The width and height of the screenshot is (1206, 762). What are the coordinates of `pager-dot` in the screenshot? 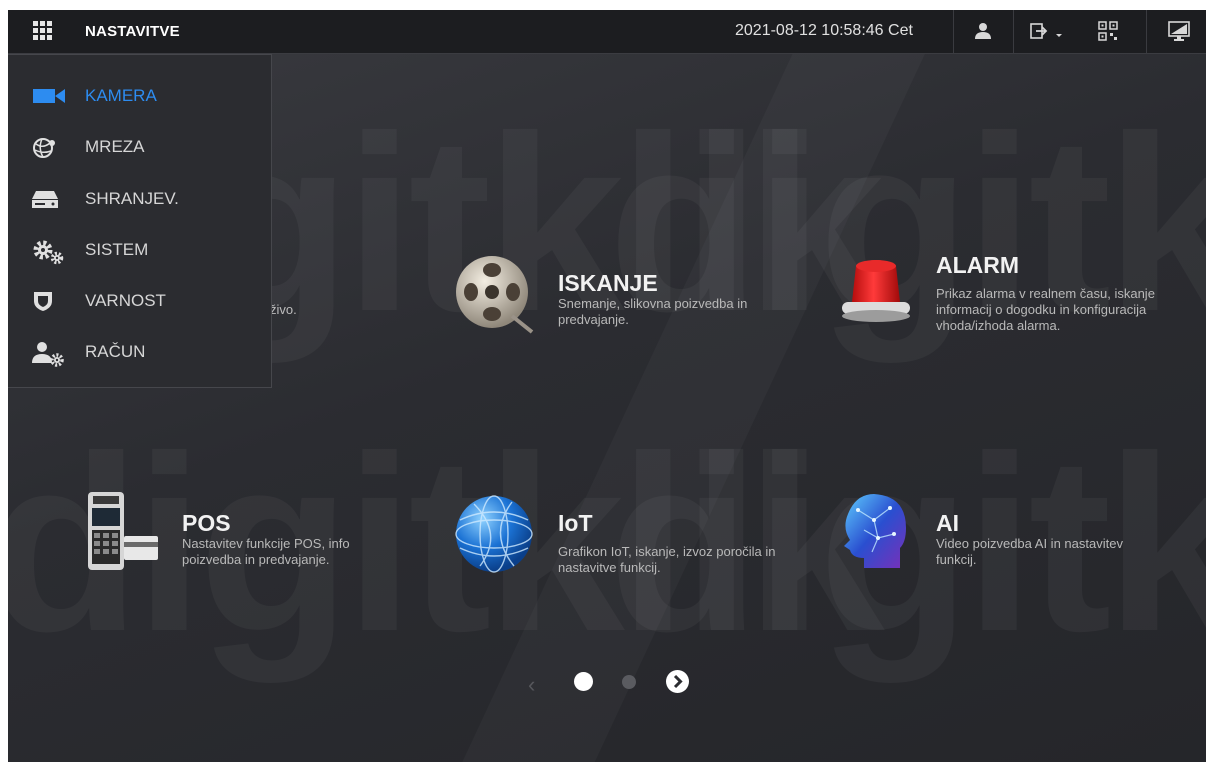 It's located at (629, 682).